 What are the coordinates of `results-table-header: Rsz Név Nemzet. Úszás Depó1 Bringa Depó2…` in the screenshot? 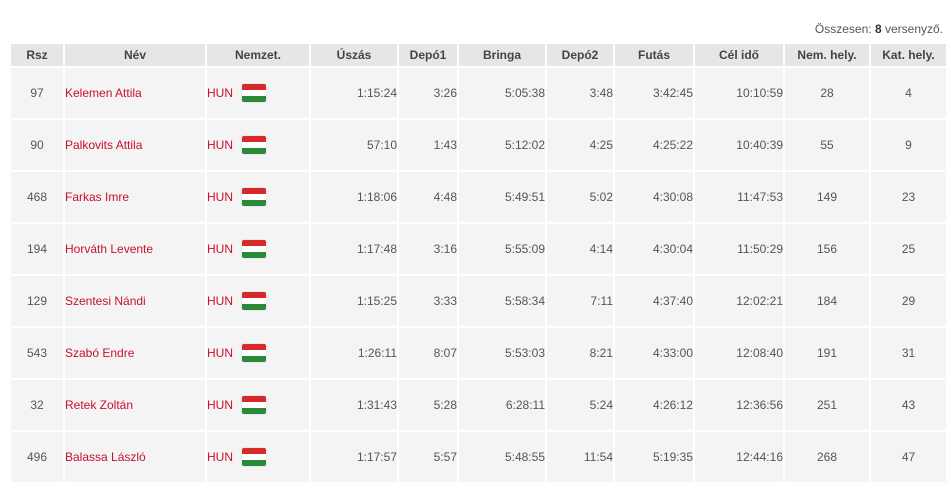 It's located at (478, 55).